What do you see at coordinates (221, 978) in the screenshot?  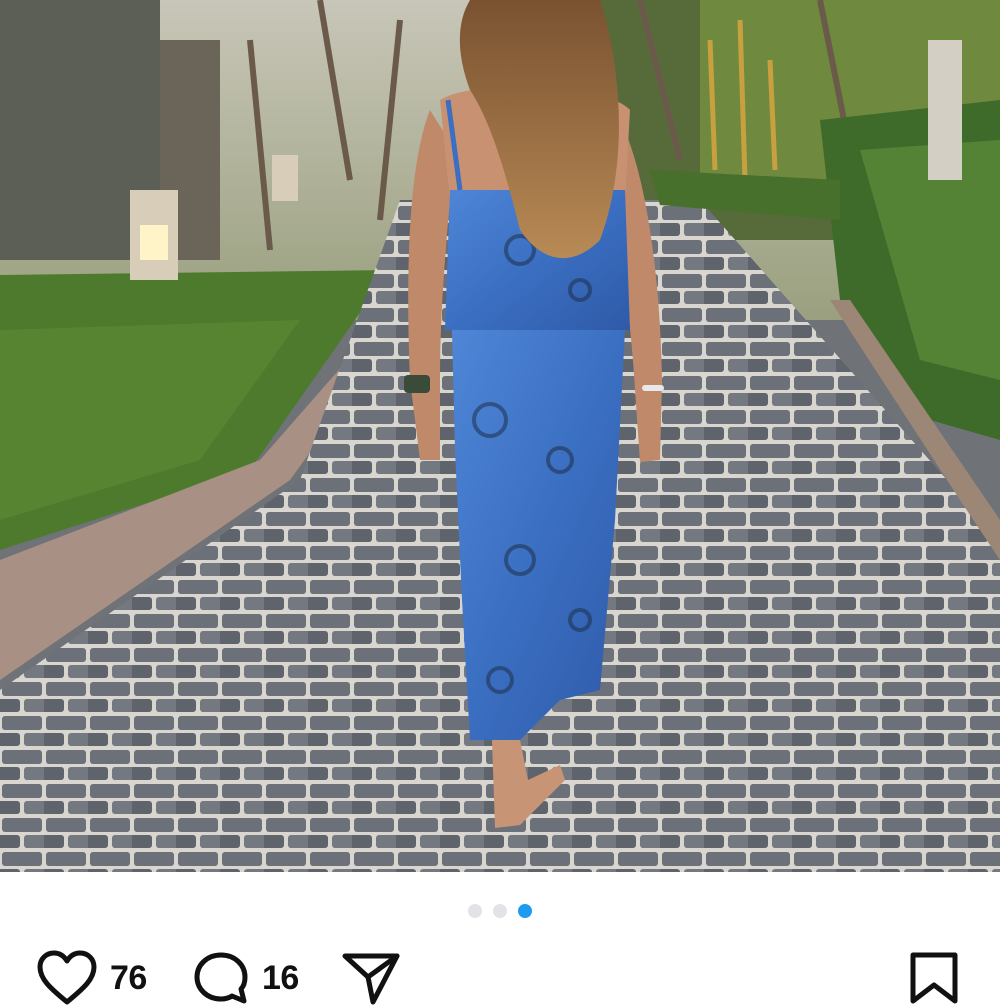 I see `comment-bubble-icon` at bounding box center [221, 978].